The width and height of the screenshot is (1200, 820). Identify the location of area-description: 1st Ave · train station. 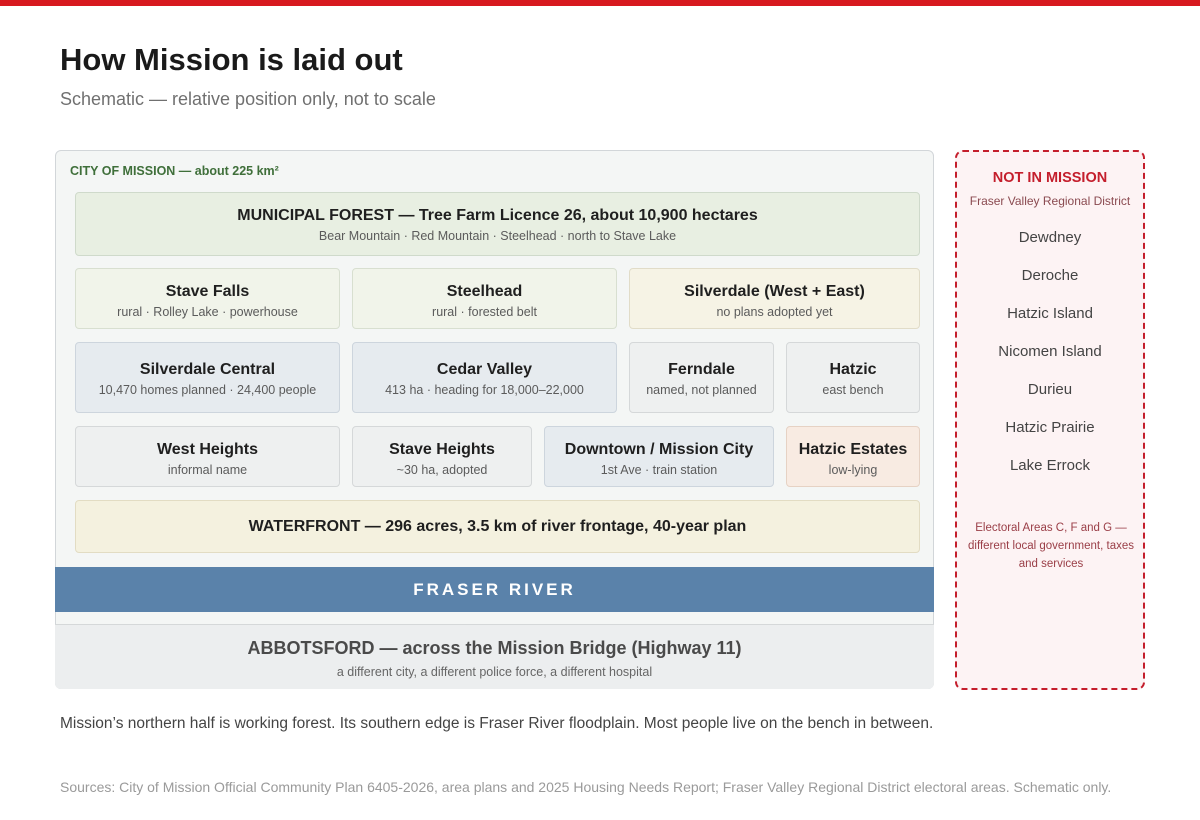
(659, 470).